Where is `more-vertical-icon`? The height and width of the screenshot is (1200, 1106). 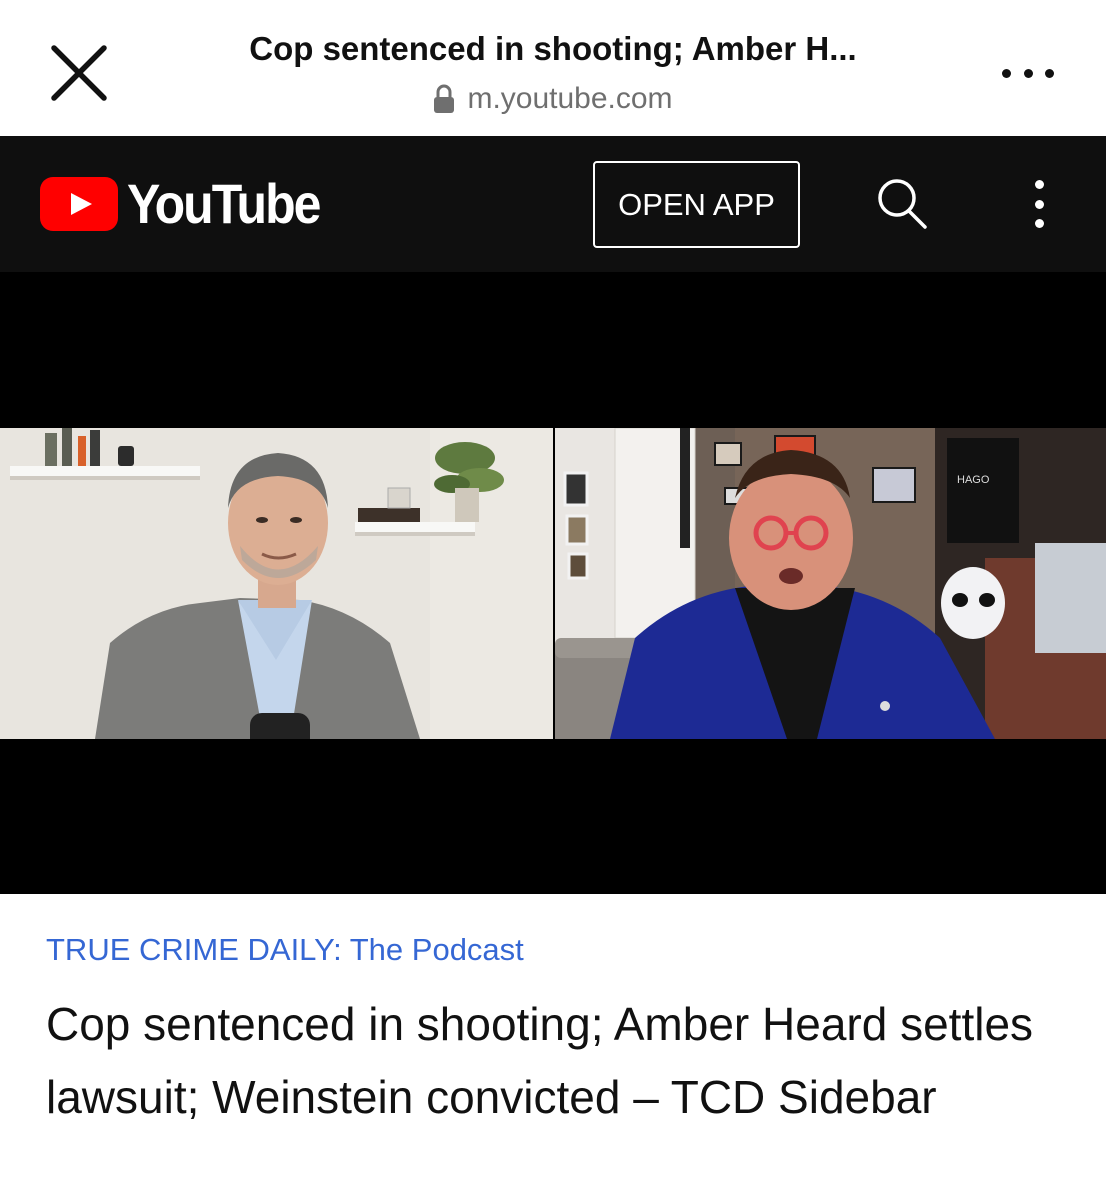 more-vertical-icon is located at coordinates (1039, 204).